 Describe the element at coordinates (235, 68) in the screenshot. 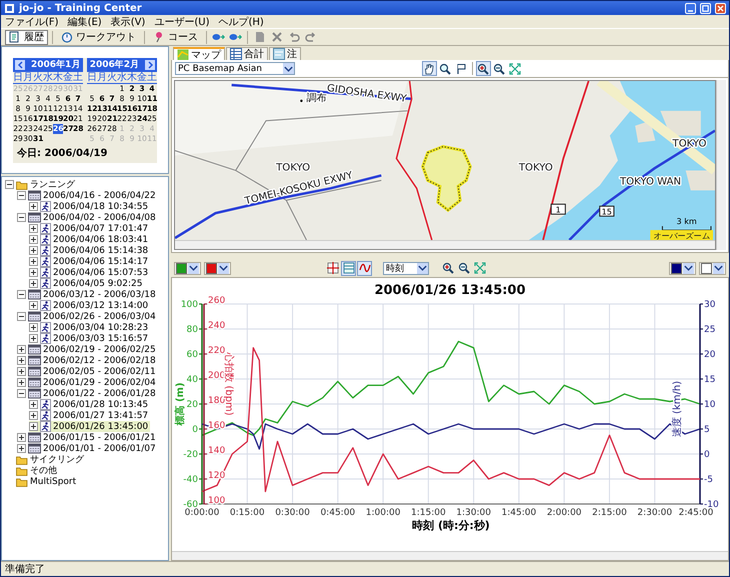

I see `basemap-dropdown: PC Basemap Asian` at that location.